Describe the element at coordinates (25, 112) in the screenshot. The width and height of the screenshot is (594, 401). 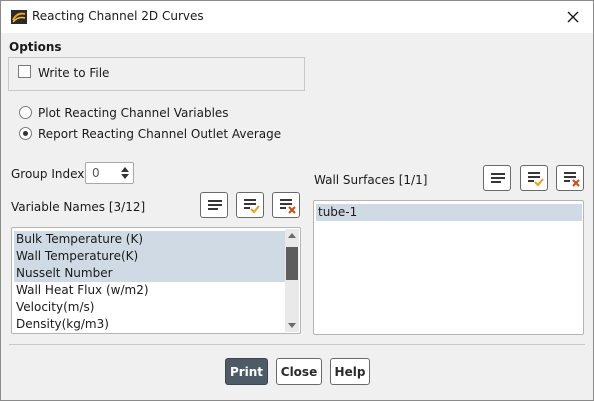
I see `plot-variables-radio` at that location.